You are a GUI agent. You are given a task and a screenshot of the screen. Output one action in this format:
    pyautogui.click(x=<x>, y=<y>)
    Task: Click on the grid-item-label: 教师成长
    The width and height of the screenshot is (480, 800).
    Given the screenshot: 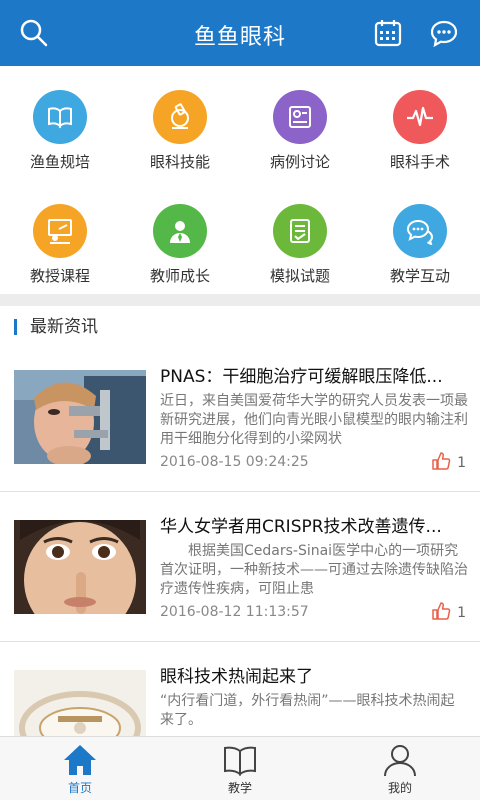 What is the action you would take?
    pyautogui.click(x=179, y=276)
    